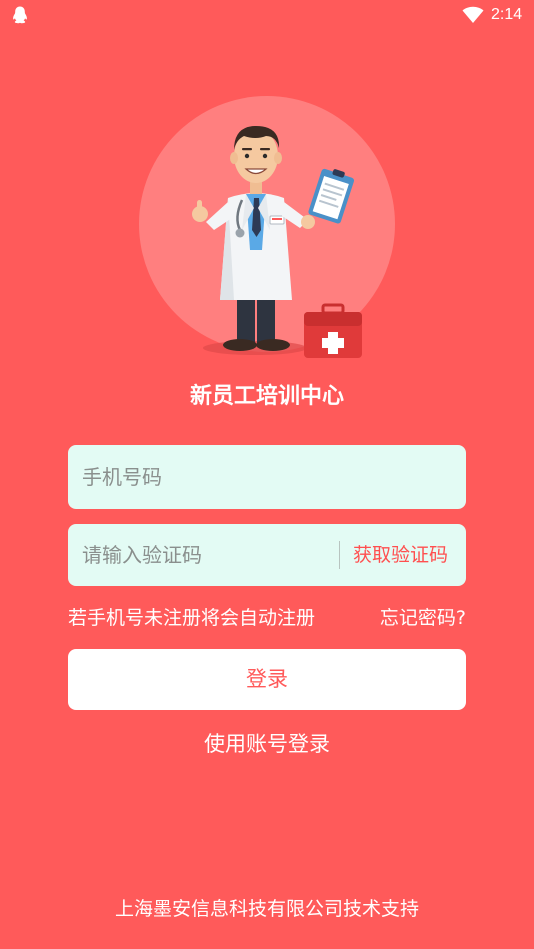 The height and width of the screenshot is (949, 534). I want to click on app-title: 新员工培训中心, so click(266, 396).